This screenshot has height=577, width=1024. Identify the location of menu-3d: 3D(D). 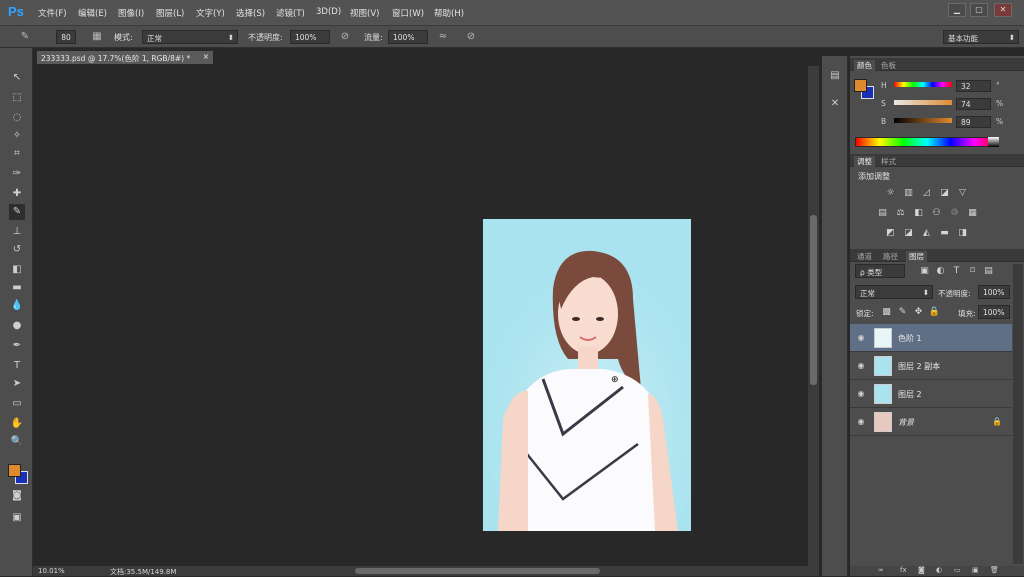
(328, 12).